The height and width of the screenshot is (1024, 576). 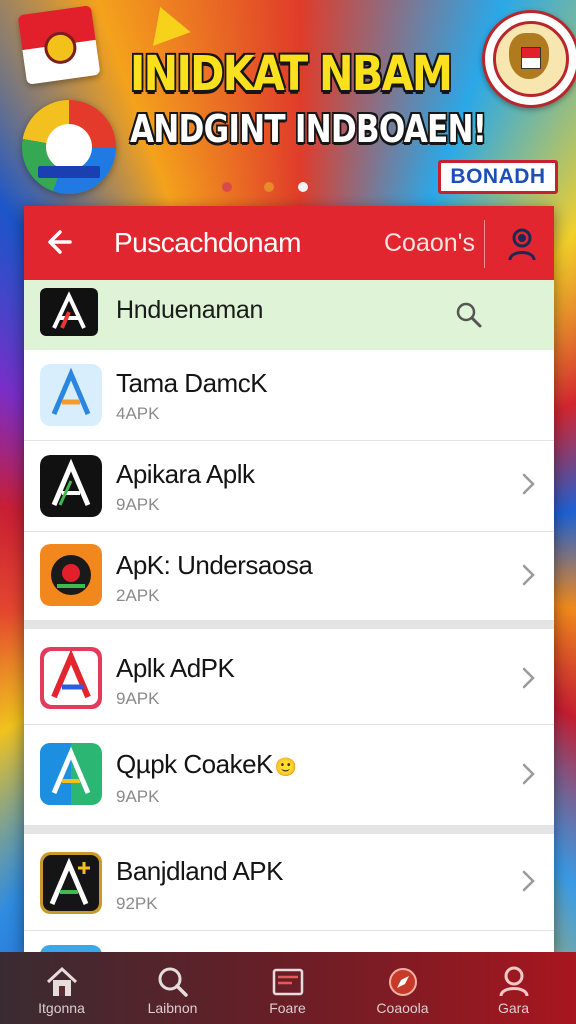 What do you see at coordinates (59, 45) in the screenshot?
I see `indonesia-flag-icon` at bounding box center [59, 45].